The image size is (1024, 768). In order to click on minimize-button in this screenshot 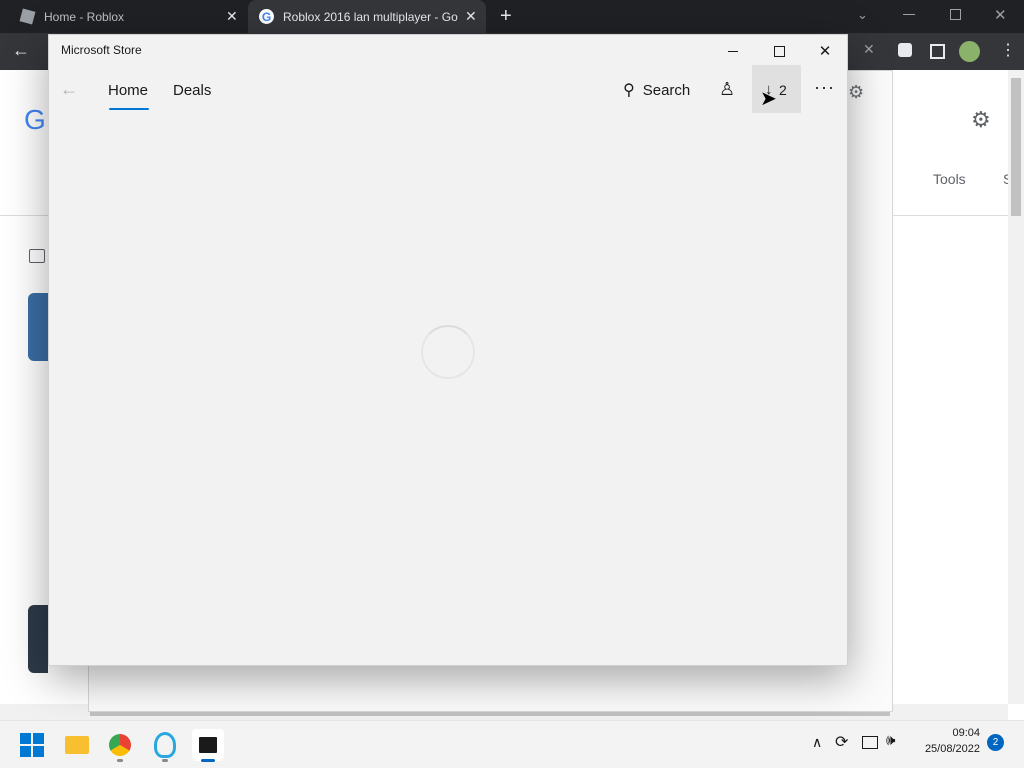, I will do `click(733, 51)`.